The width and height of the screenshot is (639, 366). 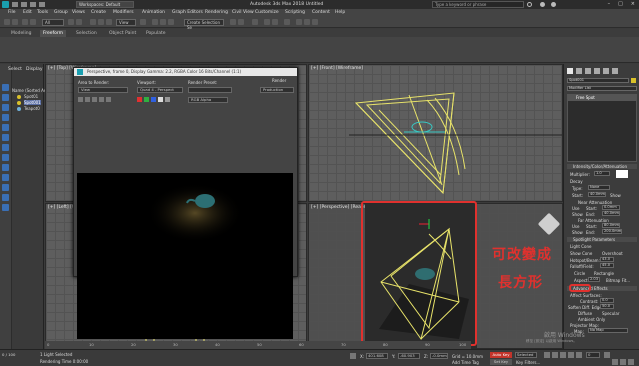 I want to click on column-header-name: Name (Sorted Asc, so click(x=30, y=90).